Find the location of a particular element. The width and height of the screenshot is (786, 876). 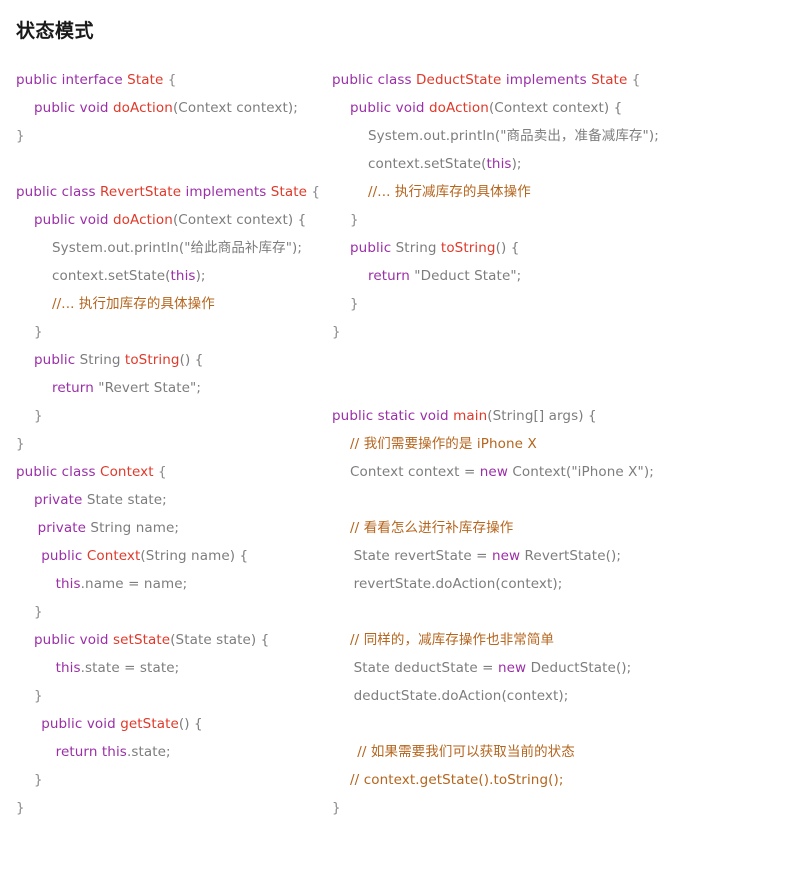

code-token: context.setState( is located at coordinates (427, 164).